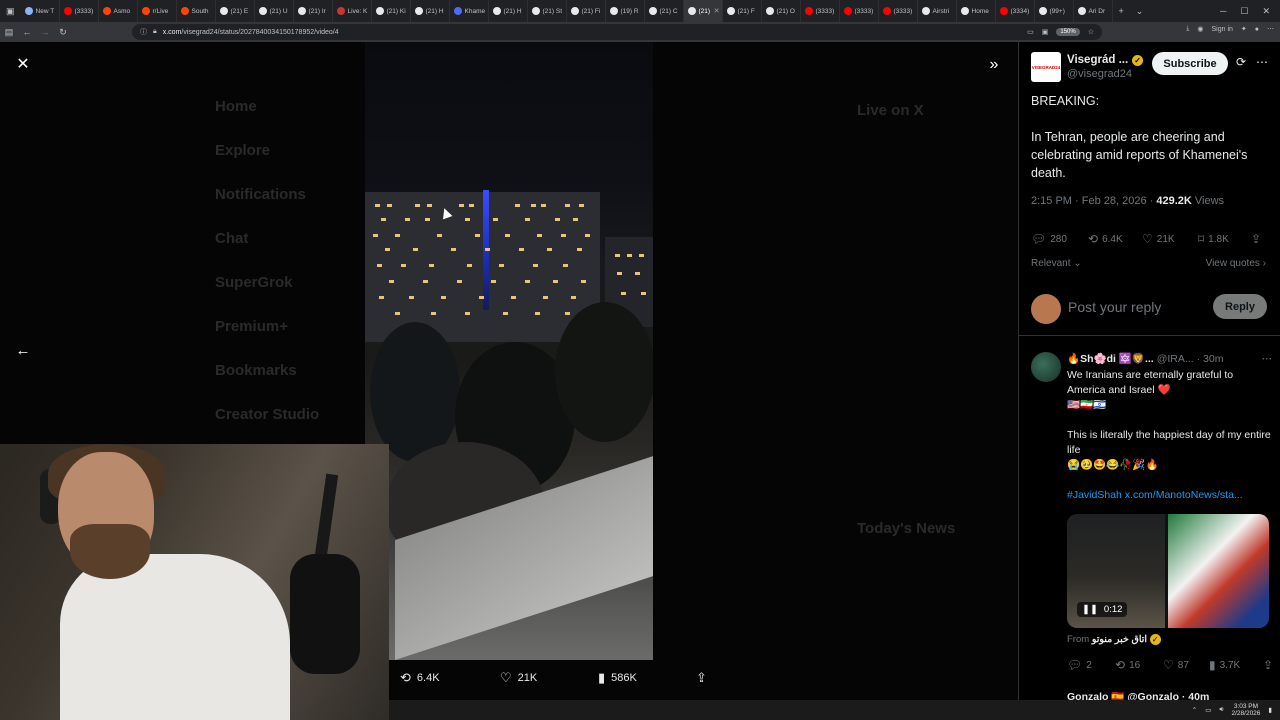  What do you see at coordinates (352, 11) in the screenshot?
I see `browser-tab: Live: K` at bounding box center [352, 11].